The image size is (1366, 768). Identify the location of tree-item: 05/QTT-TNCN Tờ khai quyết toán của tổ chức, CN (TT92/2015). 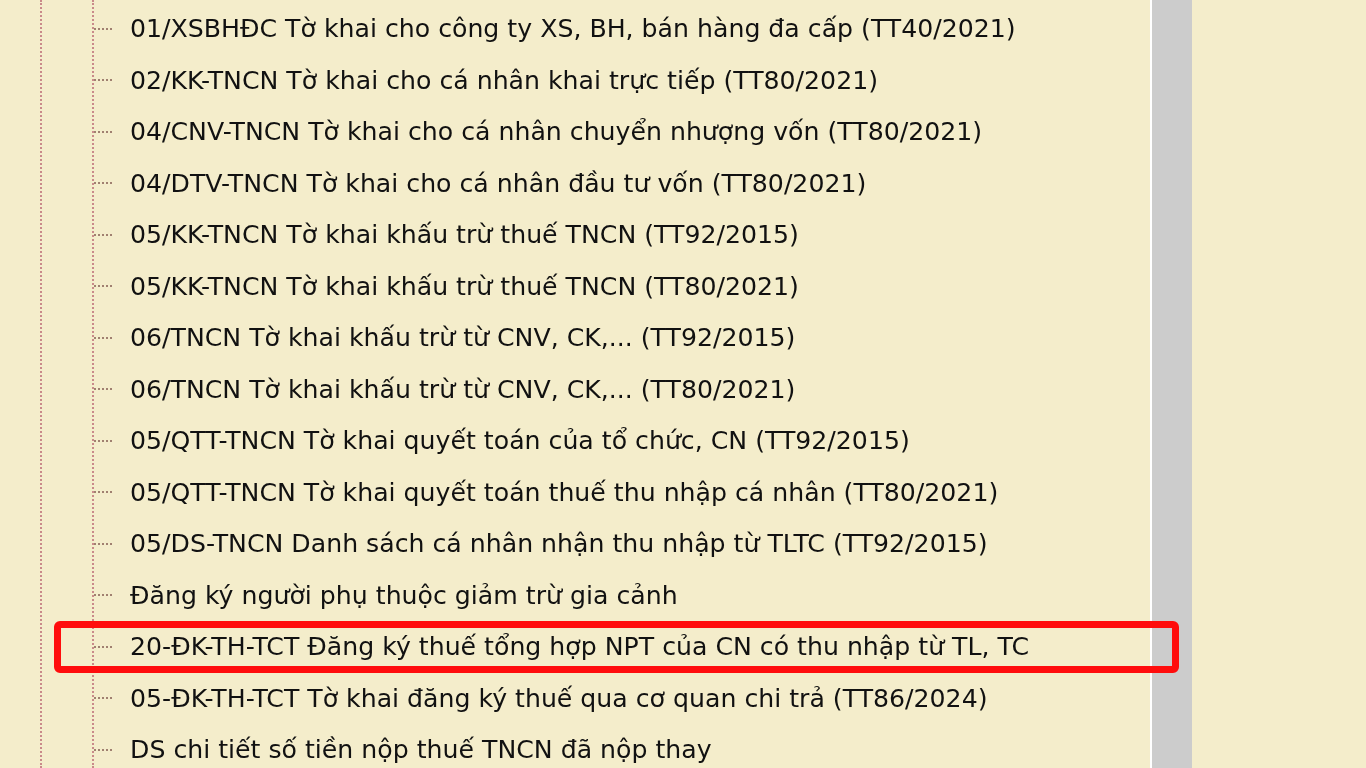
(520, 441).